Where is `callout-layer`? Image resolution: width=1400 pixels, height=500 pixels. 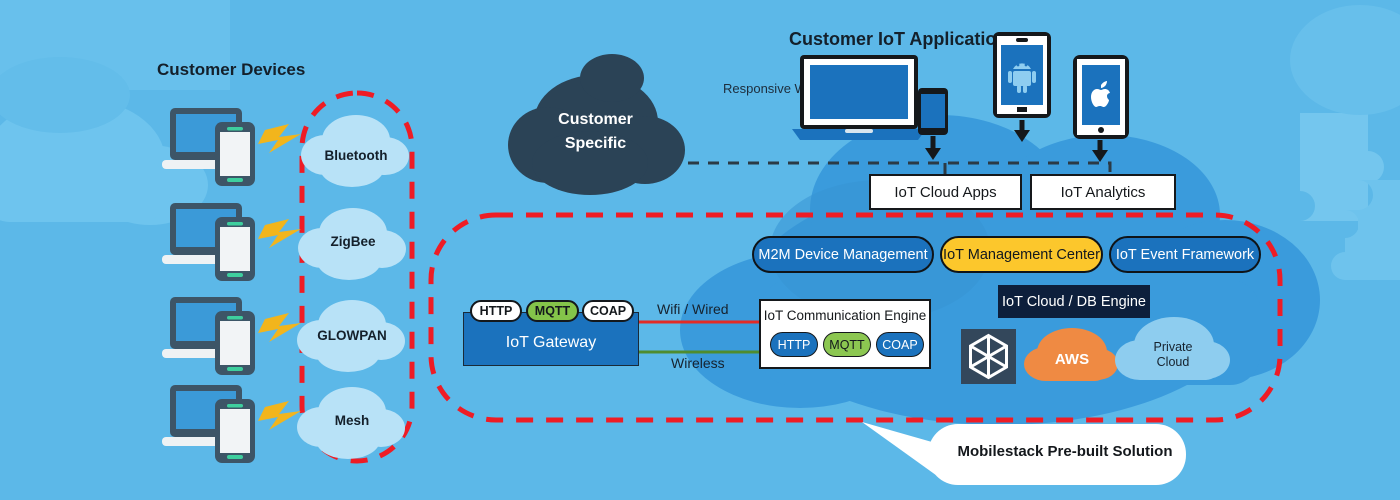 callout-layer is located at coordinates (1024, 453).